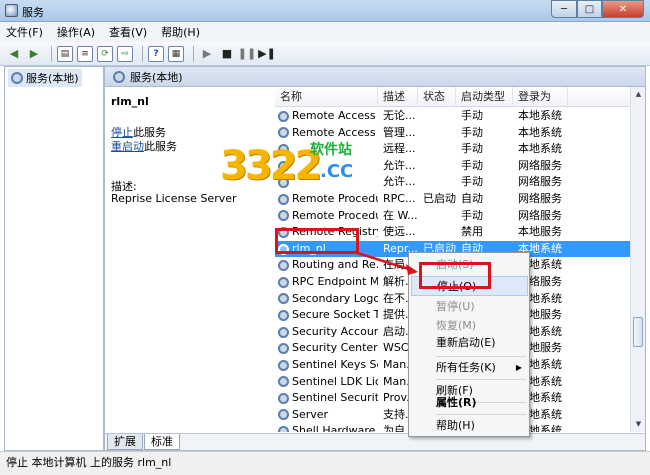 The height and width of the screenshot is (475, 650). I want to click on menu-item-all-tasks: 所有任务(K) ▶, so click(469, 368).